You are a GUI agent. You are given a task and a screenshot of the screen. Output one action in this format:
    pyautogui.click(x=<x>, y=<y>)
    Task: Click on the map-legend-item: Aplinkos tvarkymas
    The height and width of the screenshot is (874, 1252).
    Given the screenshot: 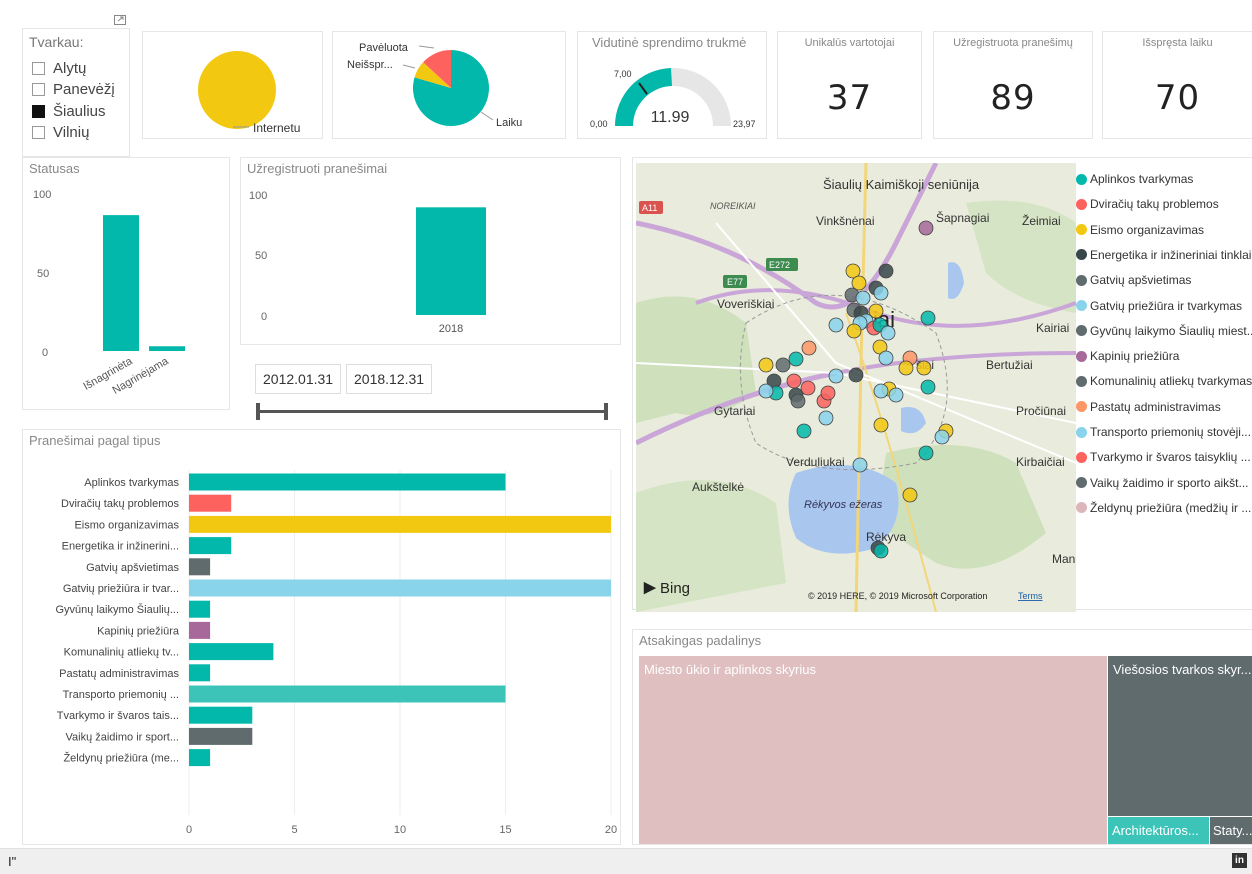 What is the action you would take?
    pyautogui.click(x=1134, y=179)
    